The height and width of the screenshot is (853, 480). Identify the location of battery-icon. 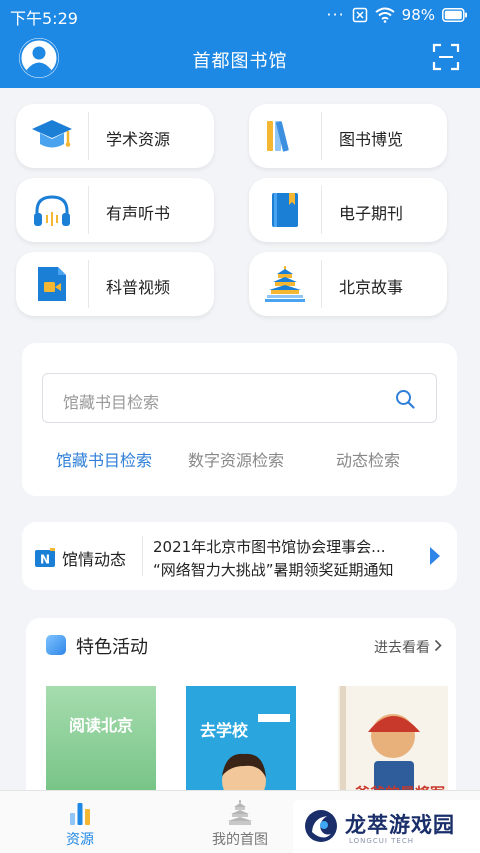
(454, 15).